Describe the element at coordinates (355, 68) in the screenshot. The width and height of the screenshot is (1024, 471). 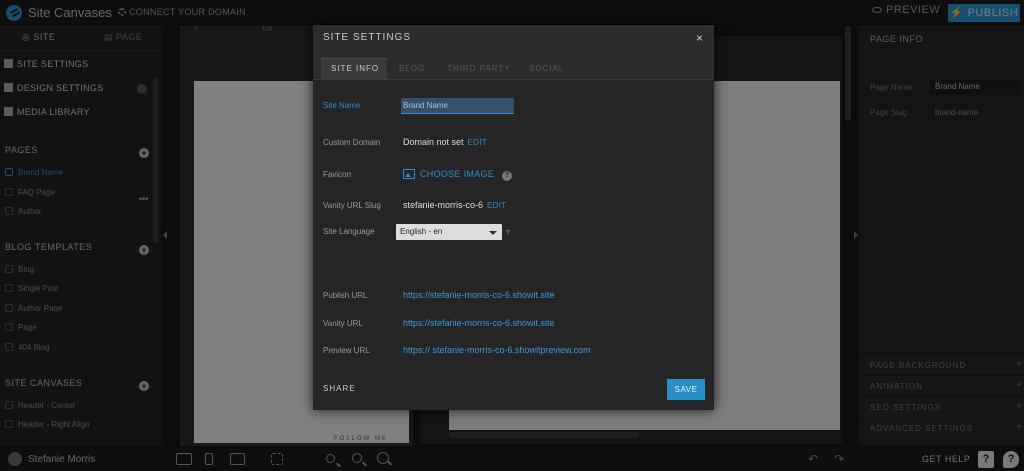
I see `tab-site-info: SITE INFO` at that location.